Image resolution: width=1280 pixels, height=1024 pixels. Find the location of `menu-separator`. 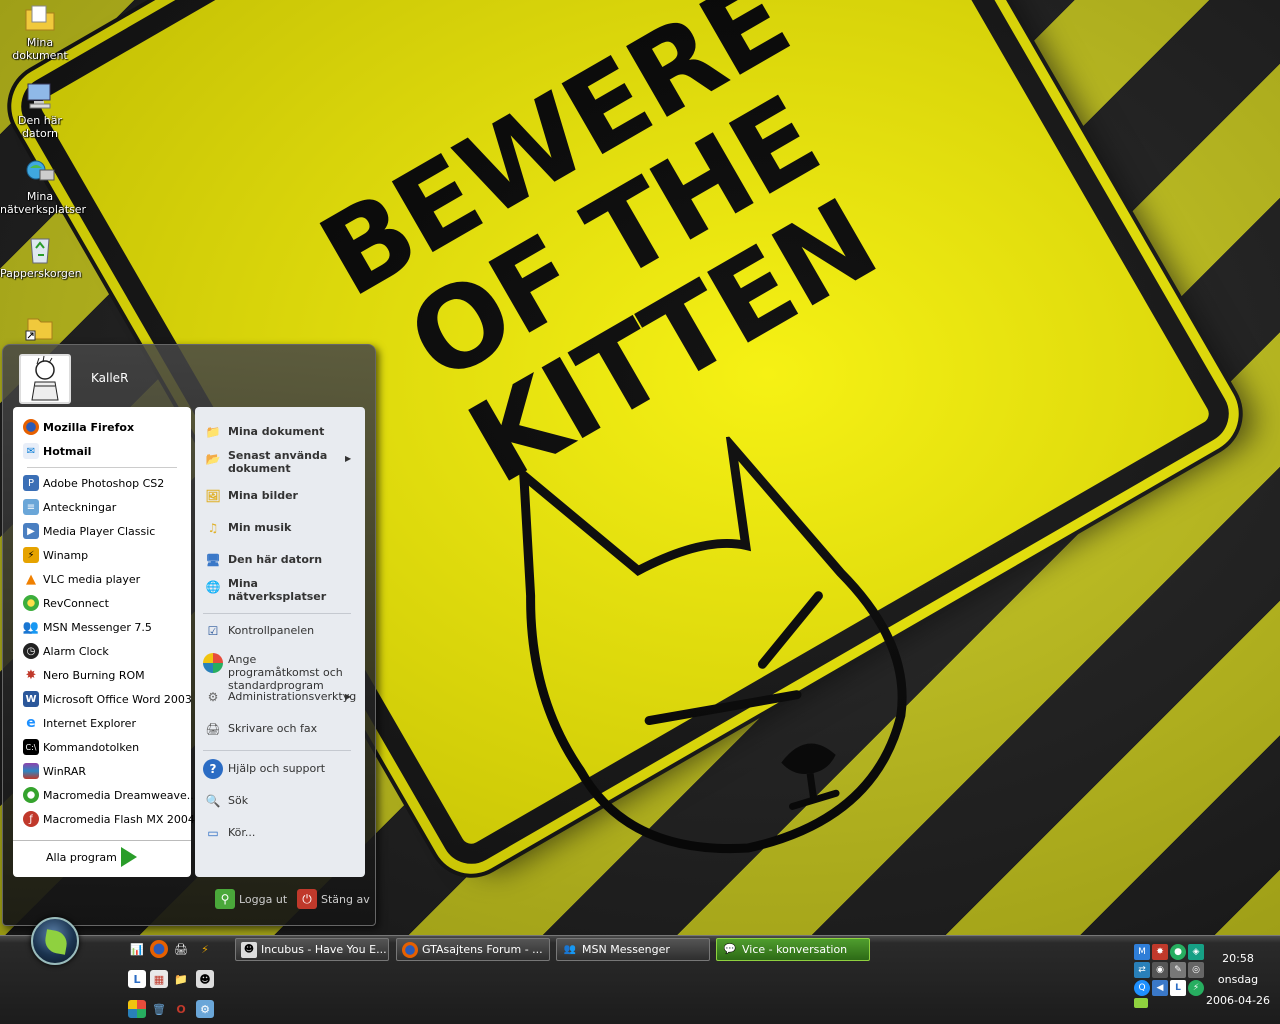

menu-separator is located at coordinates (277, 613).